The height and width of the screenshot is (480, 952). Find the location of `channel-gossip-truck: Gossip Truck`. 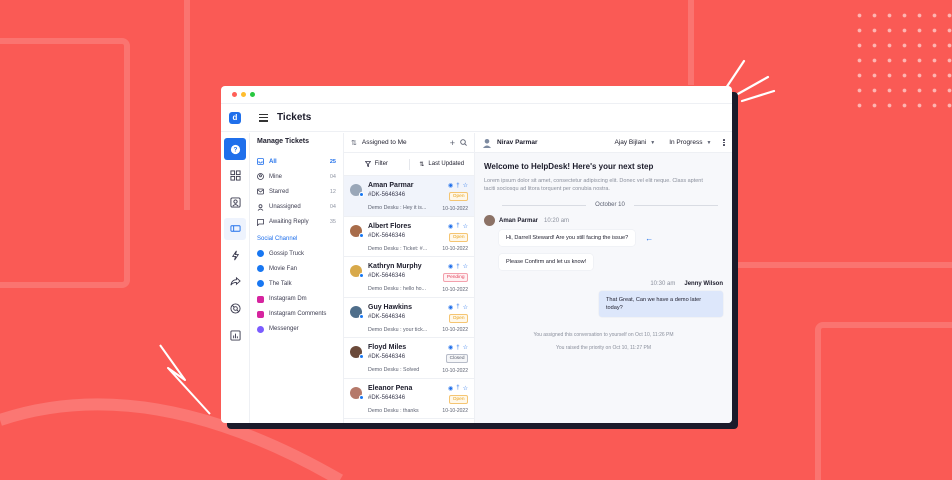

channel-gossip-truck: Gossip Truck is located at coordinates (300, 253).